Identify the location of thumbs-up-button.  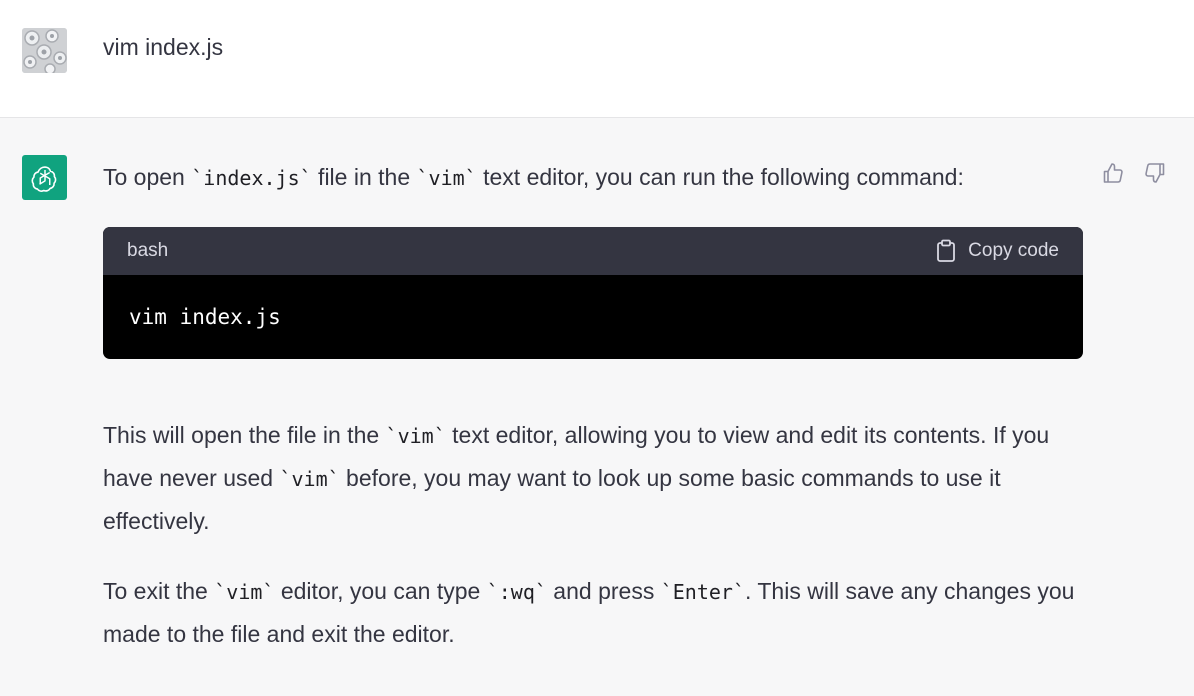
(1113, 173).